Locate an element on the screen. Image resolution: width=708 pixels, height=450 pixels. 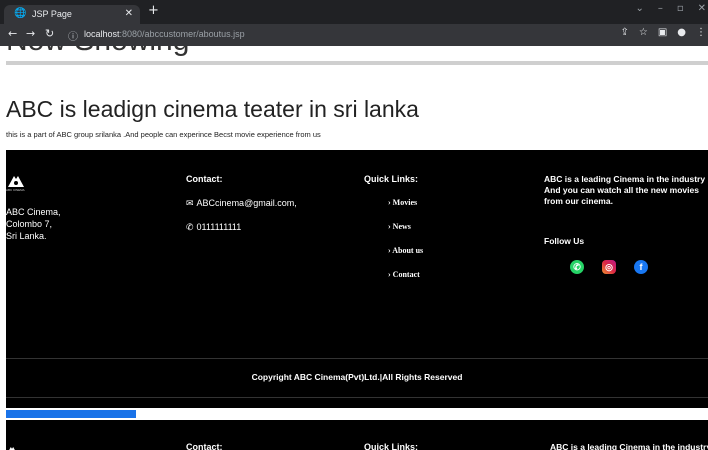
tab-search-icon: ⌄ is located at coordinates (639, 8).